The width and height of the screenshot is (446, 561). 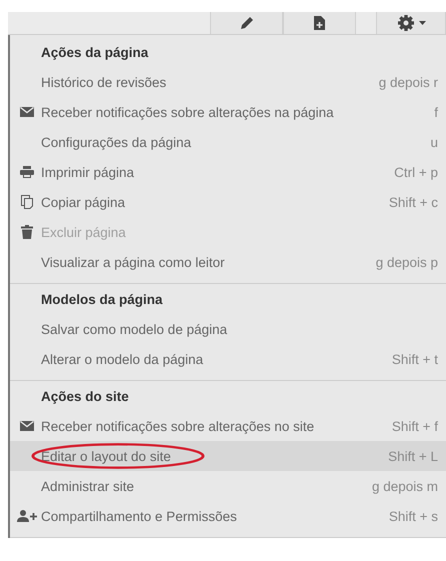 What do you see at coordinates (405, 486) in the screenshot?
I see `shortcut-text: g depois m` at bounding box center [405, 486].